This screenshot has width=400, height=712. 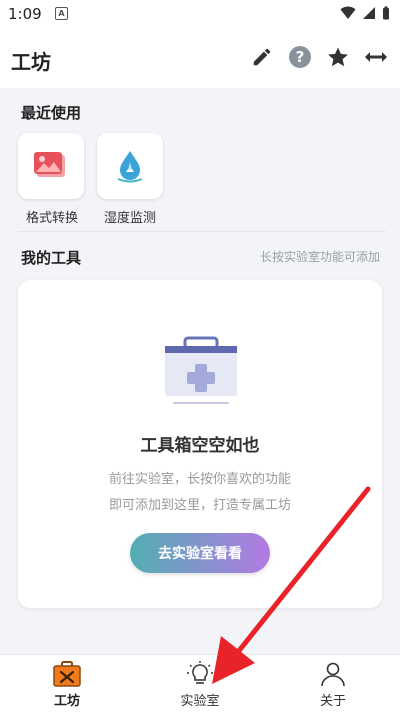 I want to click on tools-section-title: 我的工具, so click(x=51, y=258).